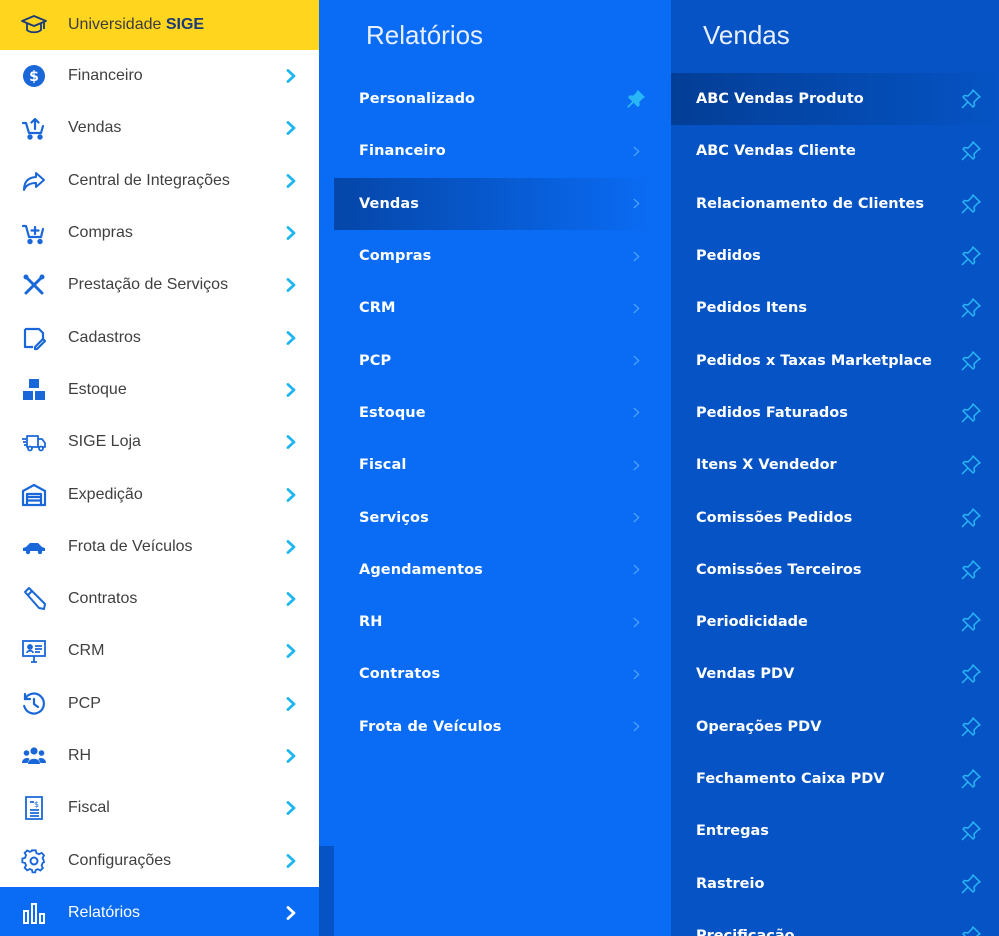  Describe the element at coordinates (400, 674) in the screenshot. I see `reports-item-label: Contratos` at that location.